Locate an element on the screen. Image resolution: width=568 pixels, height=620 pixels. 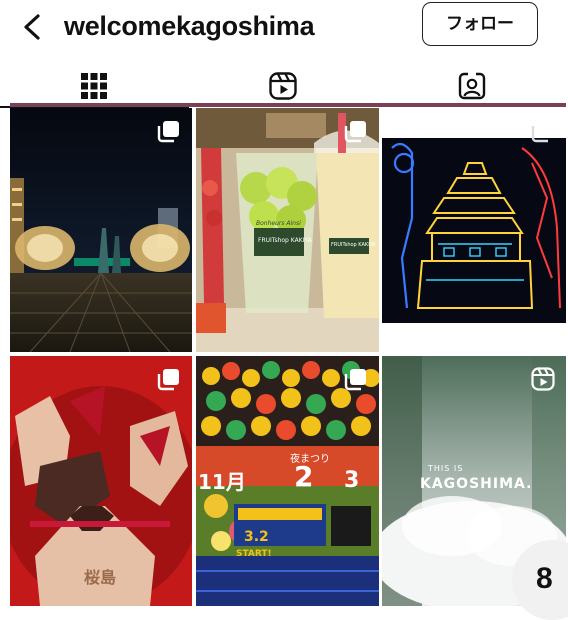
previous-row-strip is located at coordinates (288, 105).